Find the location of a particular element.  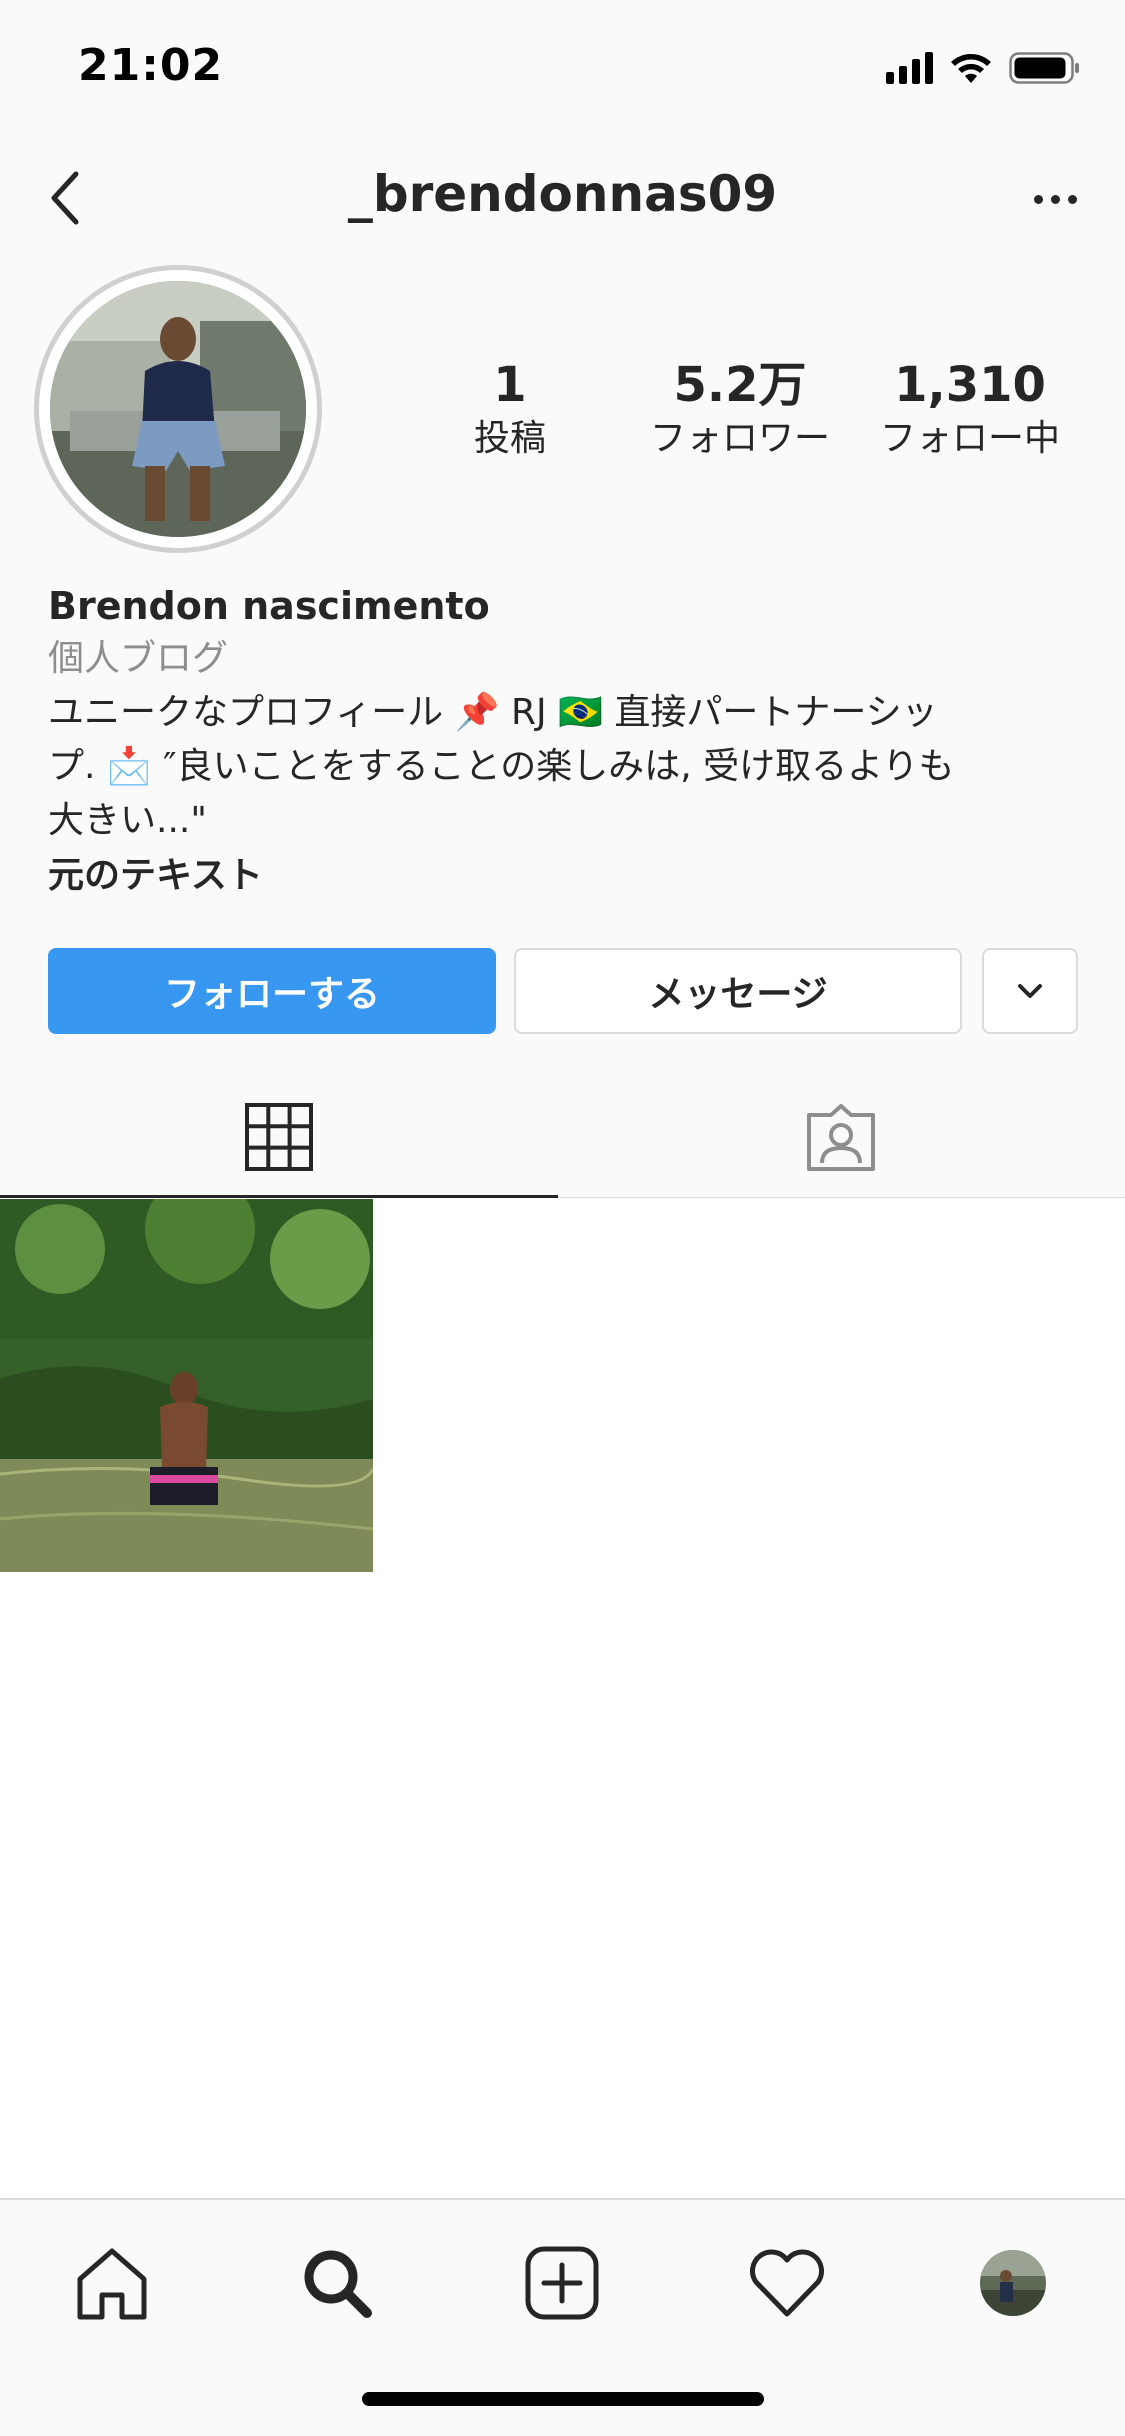

nav-profile is located at coordinates (1013, 2283).